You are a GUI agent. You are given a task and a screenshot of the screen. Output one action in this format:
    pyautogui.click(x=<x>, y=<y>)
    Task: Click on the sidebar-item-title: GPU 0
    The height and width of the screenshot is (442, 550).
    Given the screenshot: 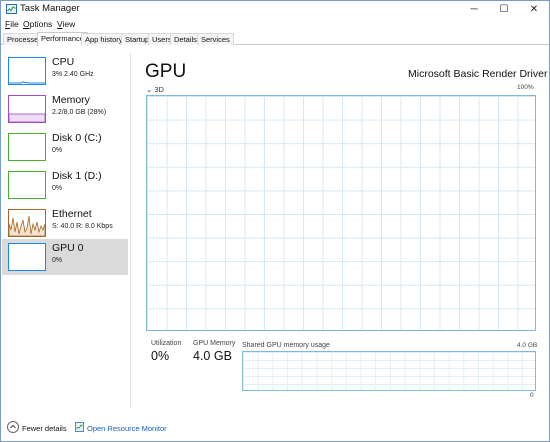 What is the action you would take?
    pyautogui.click(x=68, y=248)
    